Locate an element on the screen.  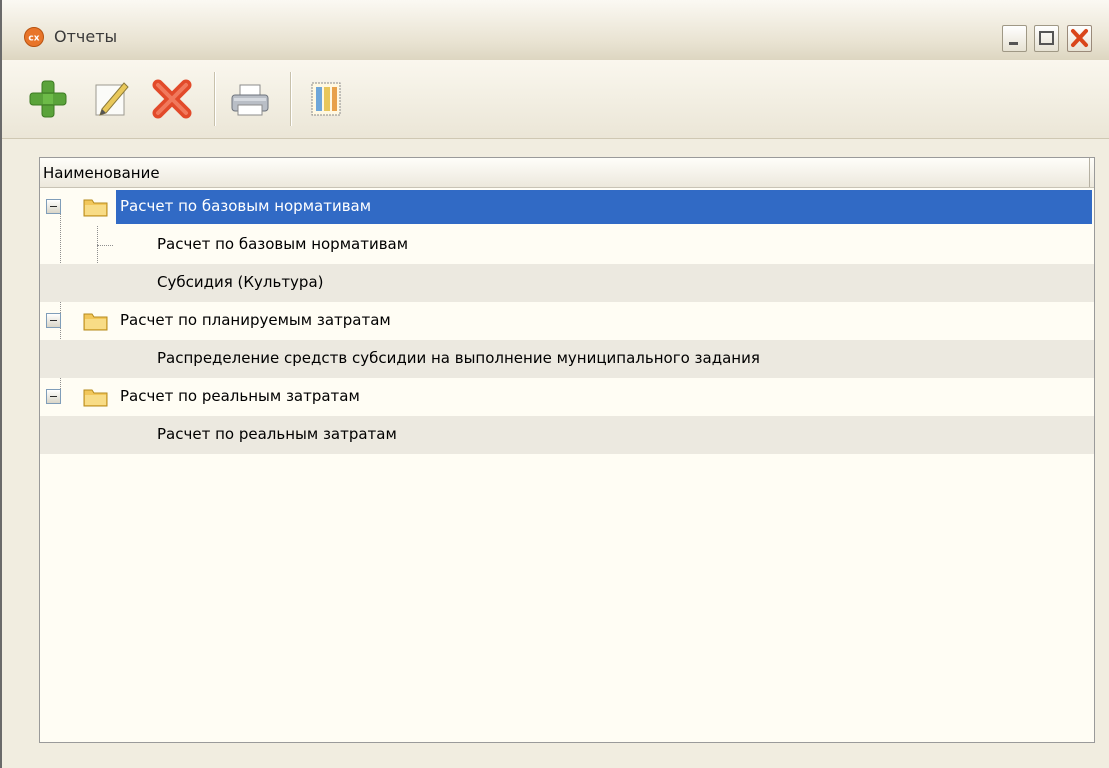
tree-leaf-label: Субсидия (Культура) is located at coordinates (240, 282).